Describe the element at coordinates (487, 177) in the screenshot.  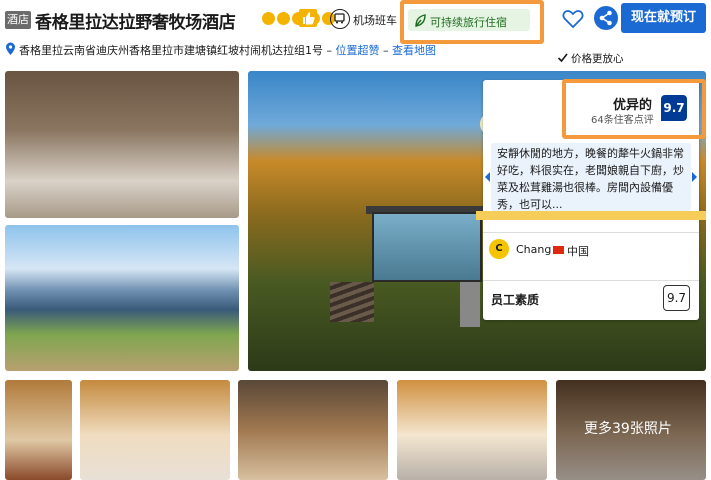
I see `prev-arrow-icon` at that location.